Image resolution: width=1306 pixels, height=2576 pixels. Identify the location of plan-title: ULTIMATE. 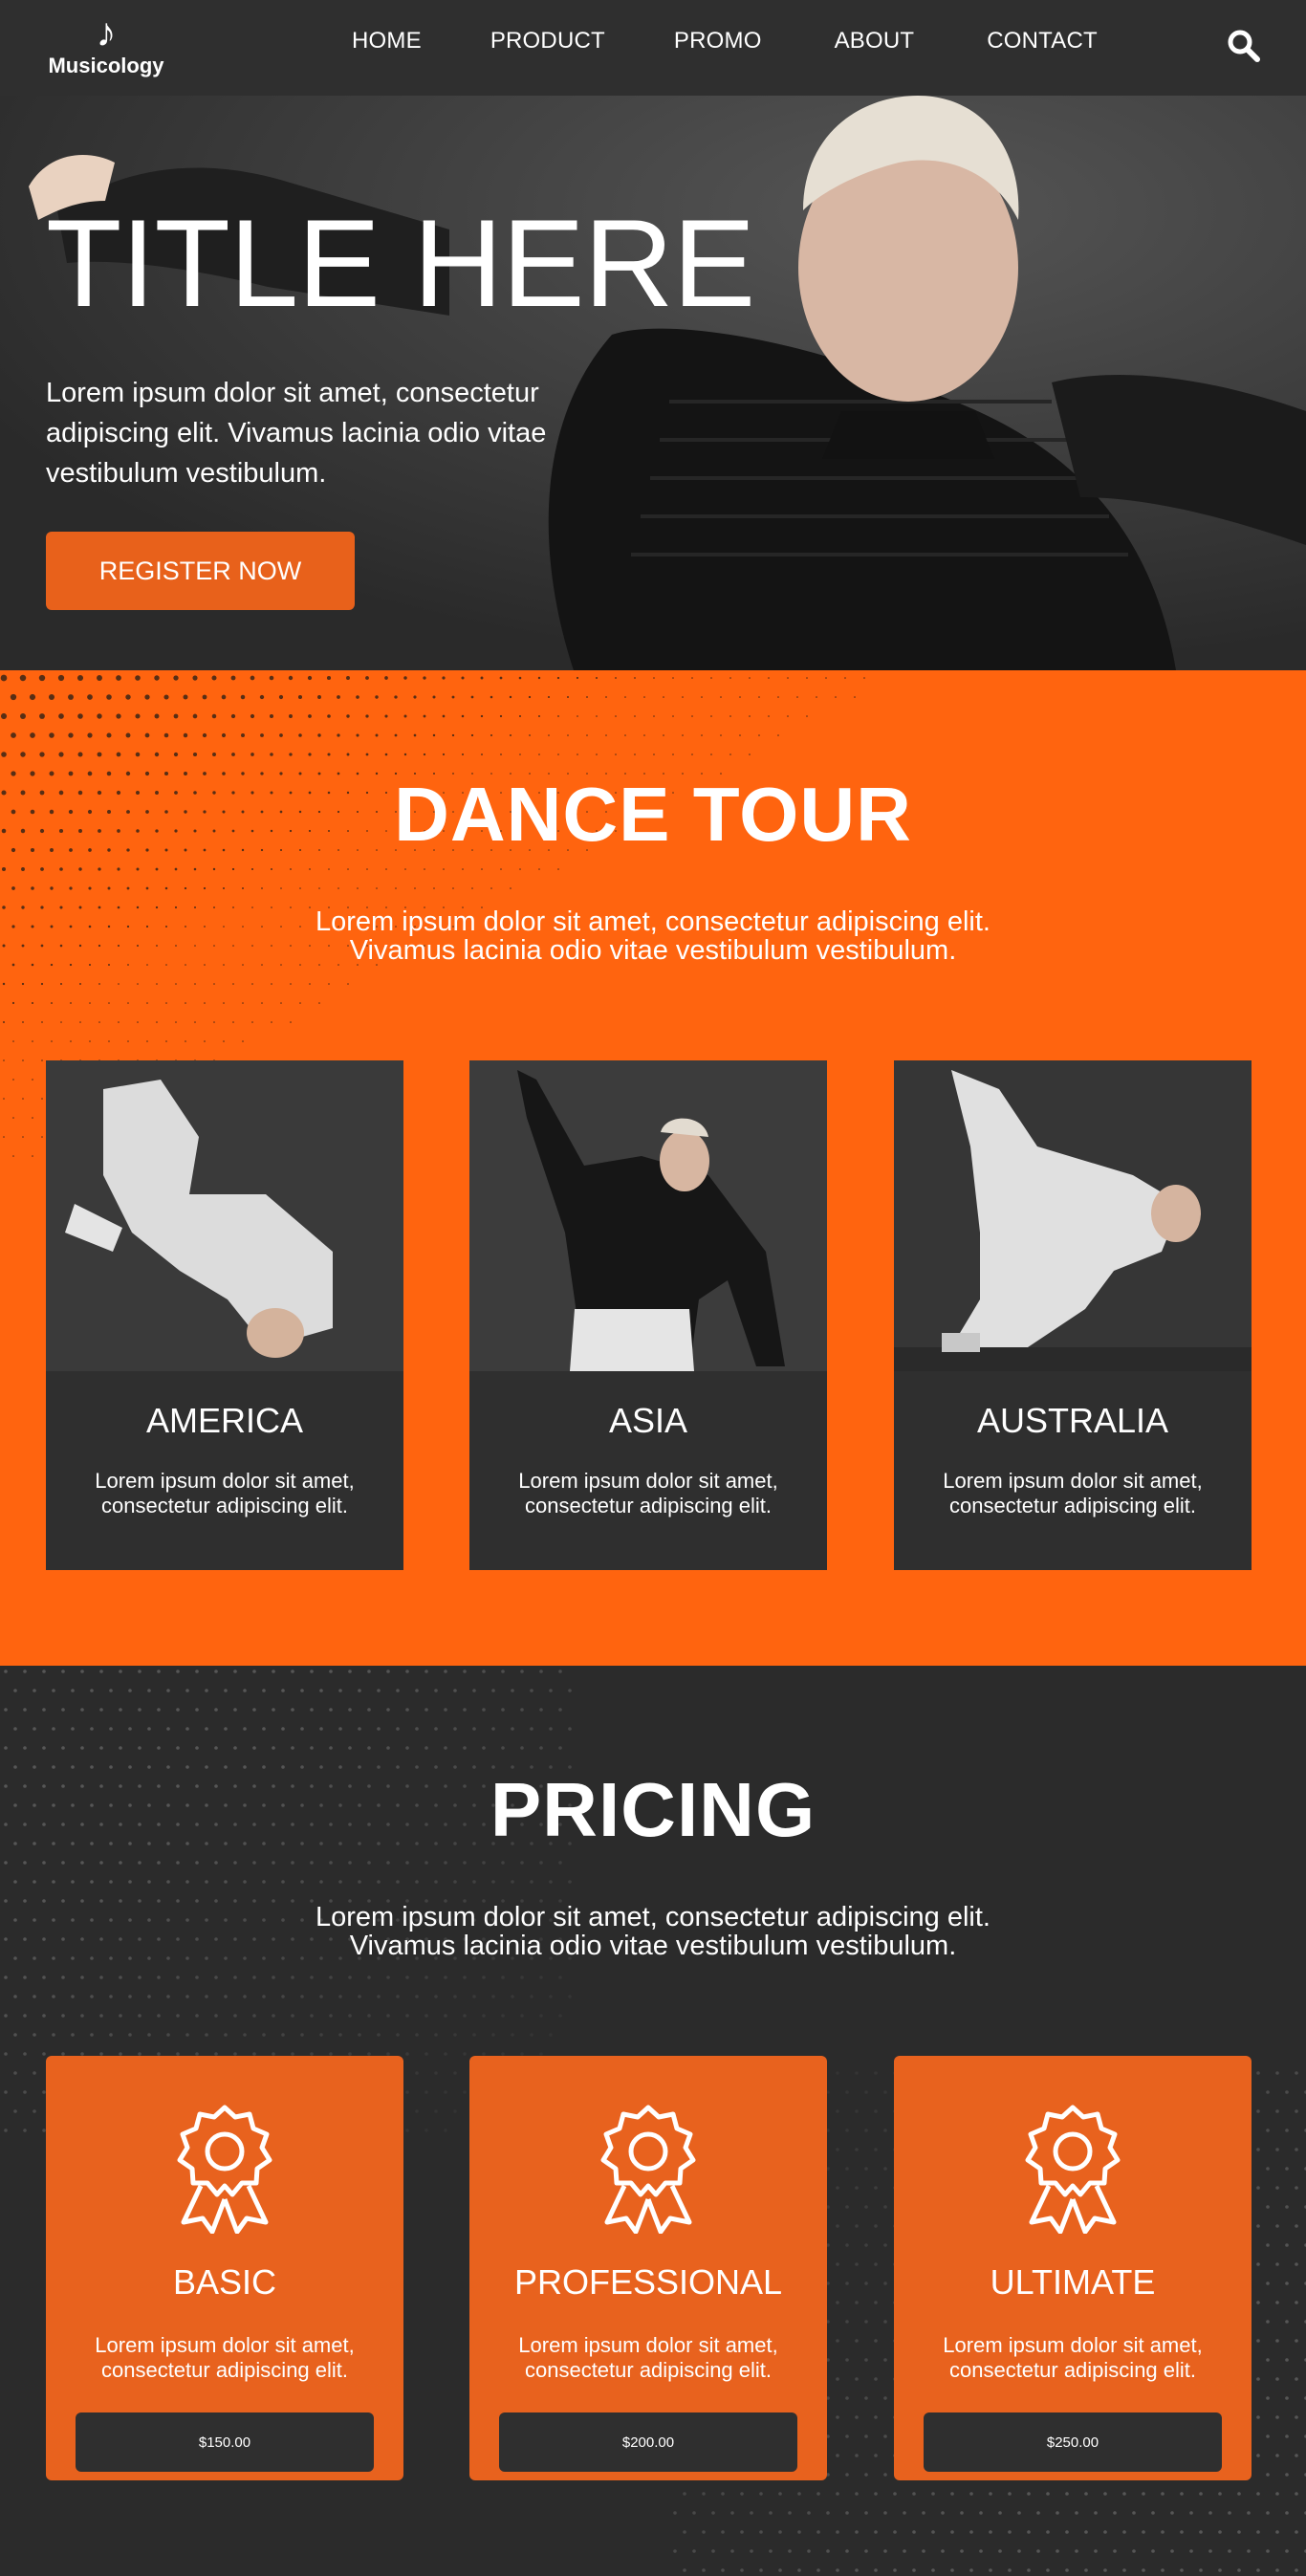
(1073, 2282).